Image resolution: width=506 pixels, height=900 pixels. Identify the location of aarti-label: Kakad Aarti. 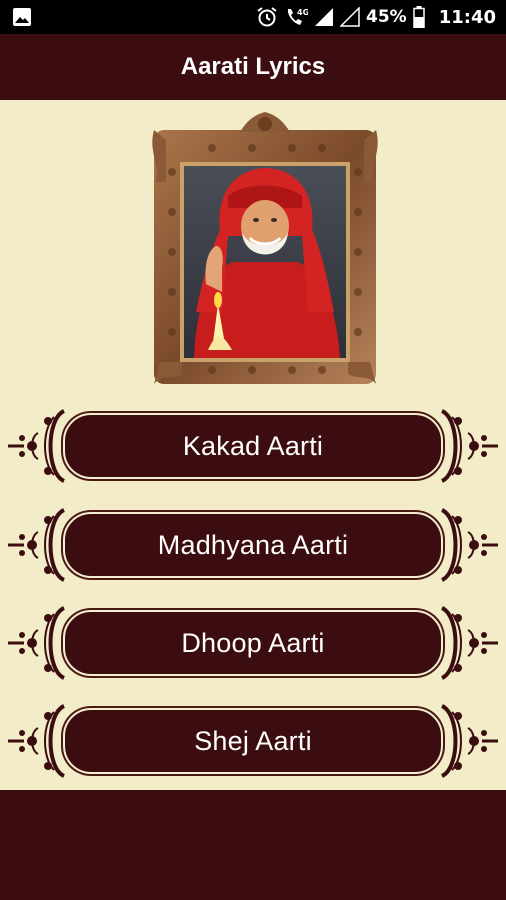
(253, 445).